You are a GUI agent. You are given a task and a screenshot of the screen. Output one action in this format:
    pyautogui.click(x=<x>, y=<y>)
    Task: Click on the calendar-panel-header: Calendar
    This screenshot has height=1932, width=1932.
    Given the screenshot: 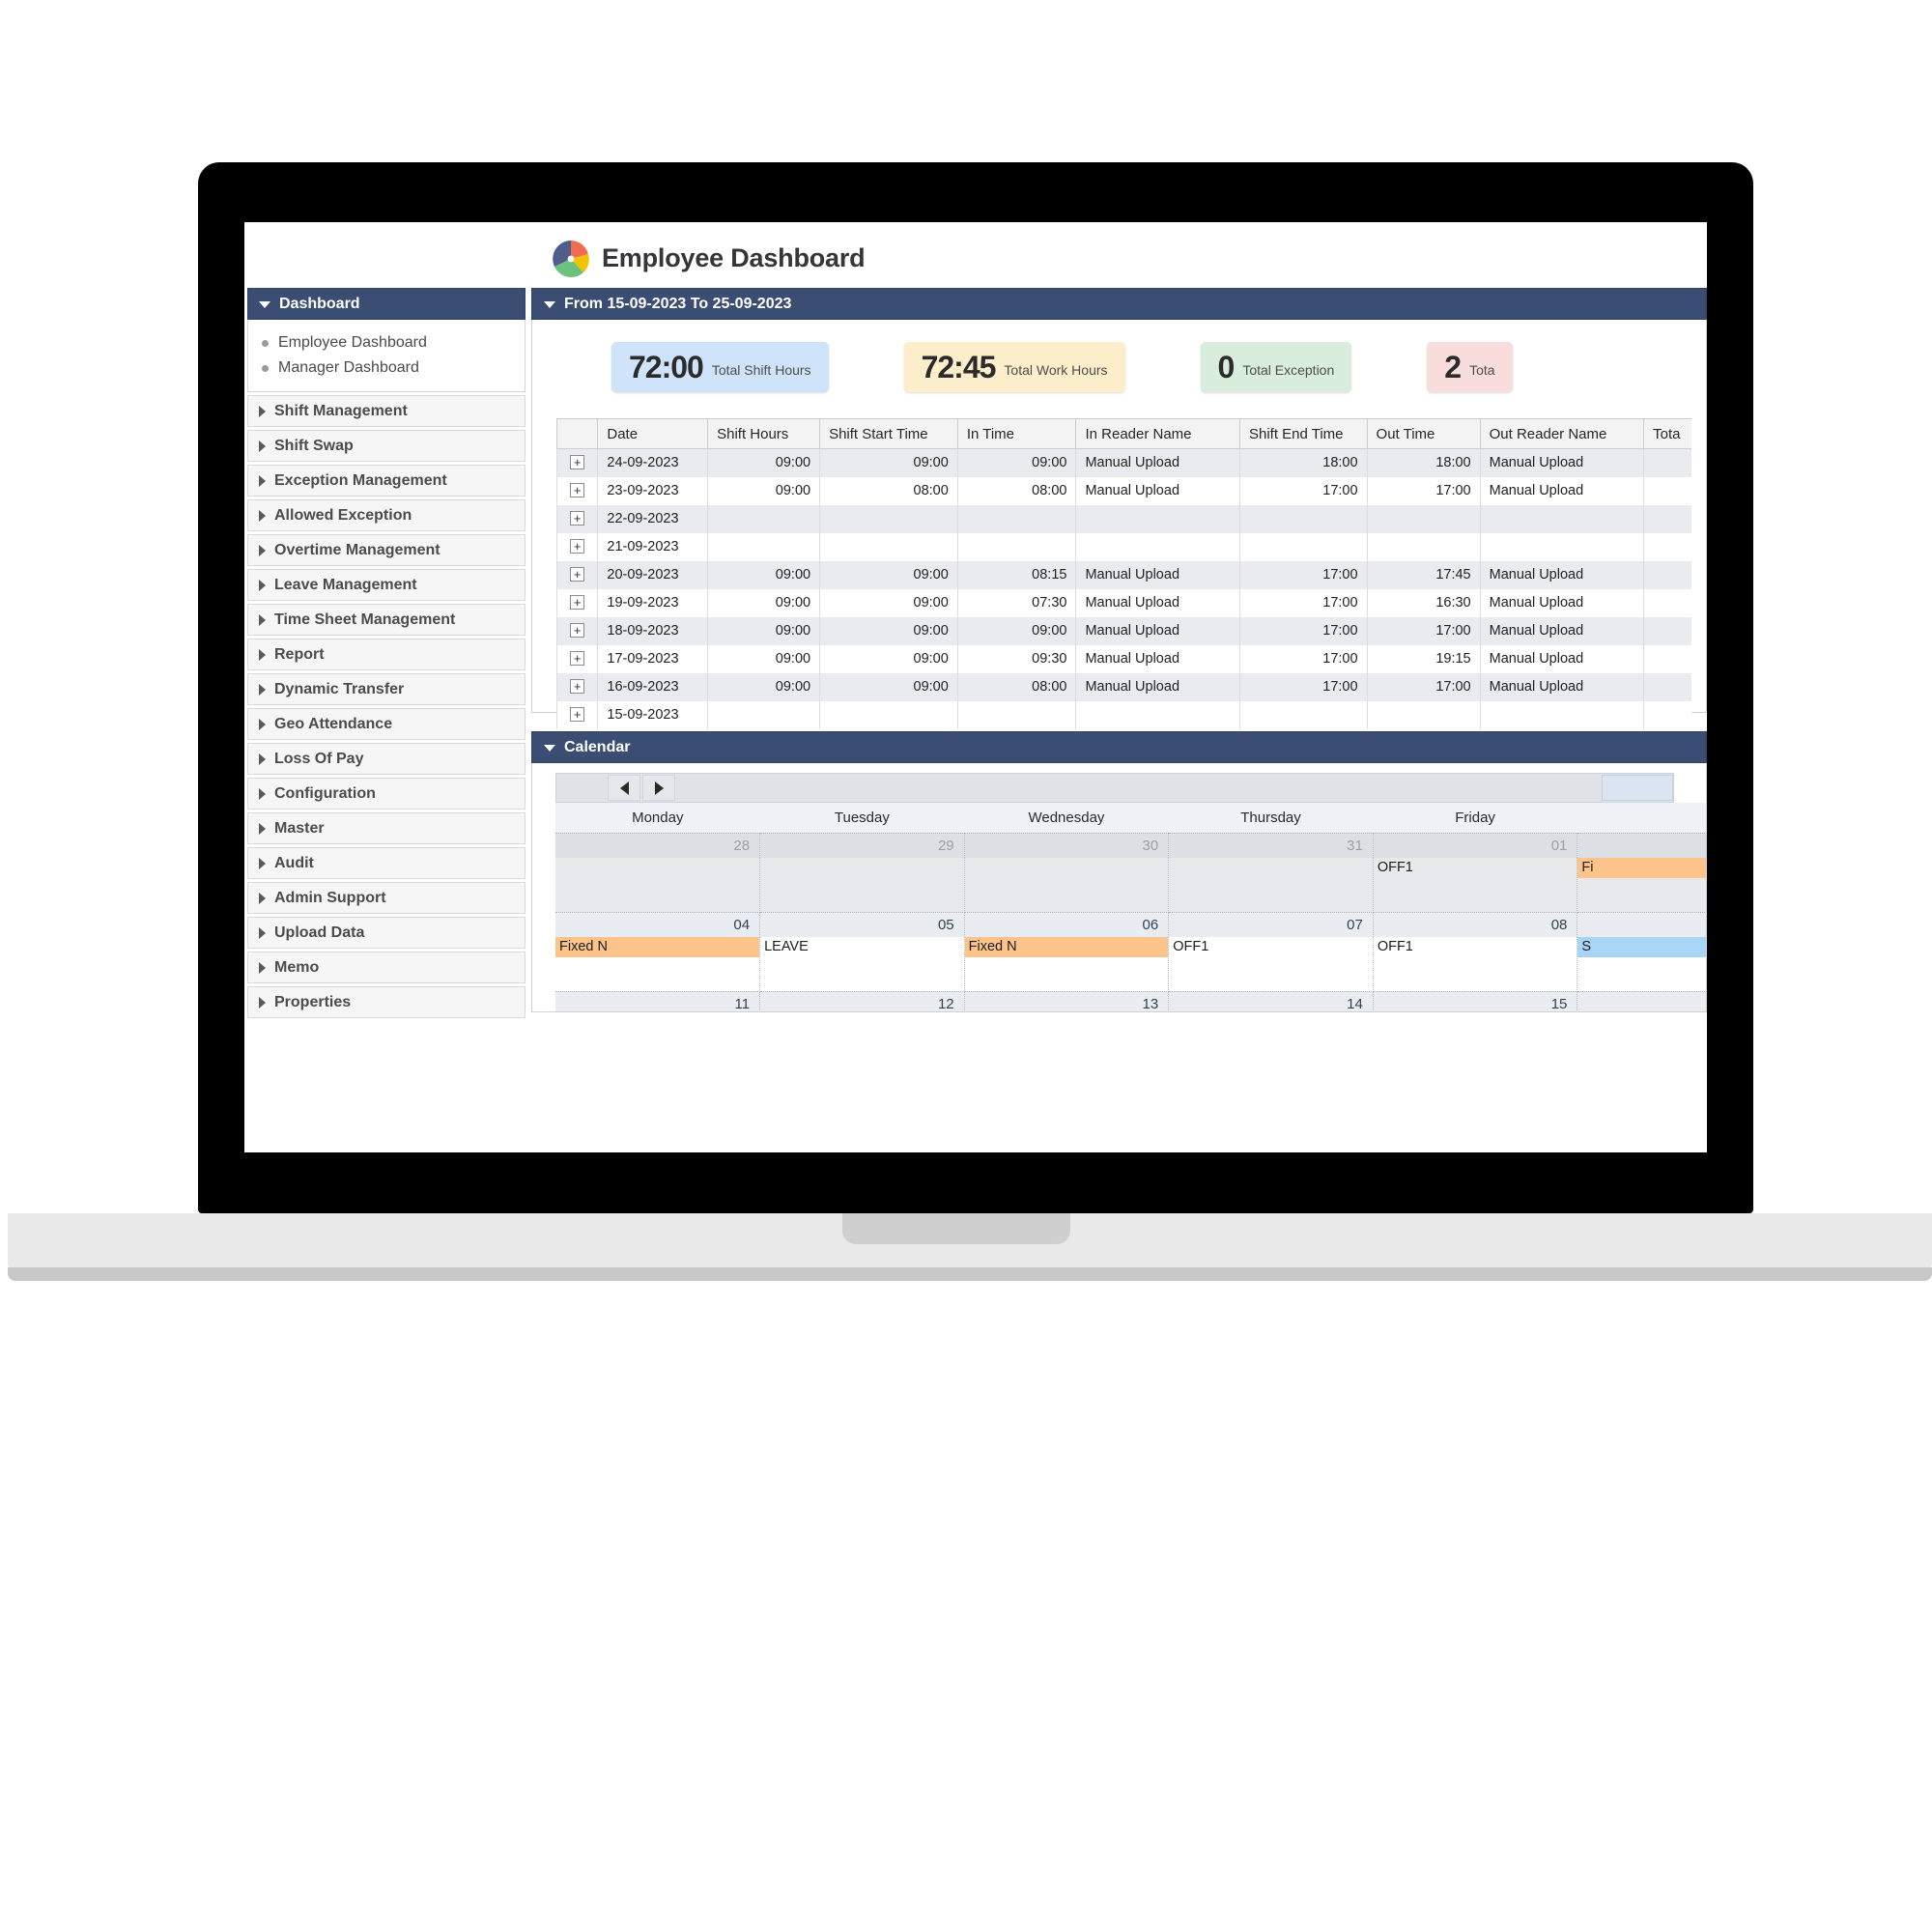 What is the action you would take?
    pyautogui.click(x=1119, y=747)
    